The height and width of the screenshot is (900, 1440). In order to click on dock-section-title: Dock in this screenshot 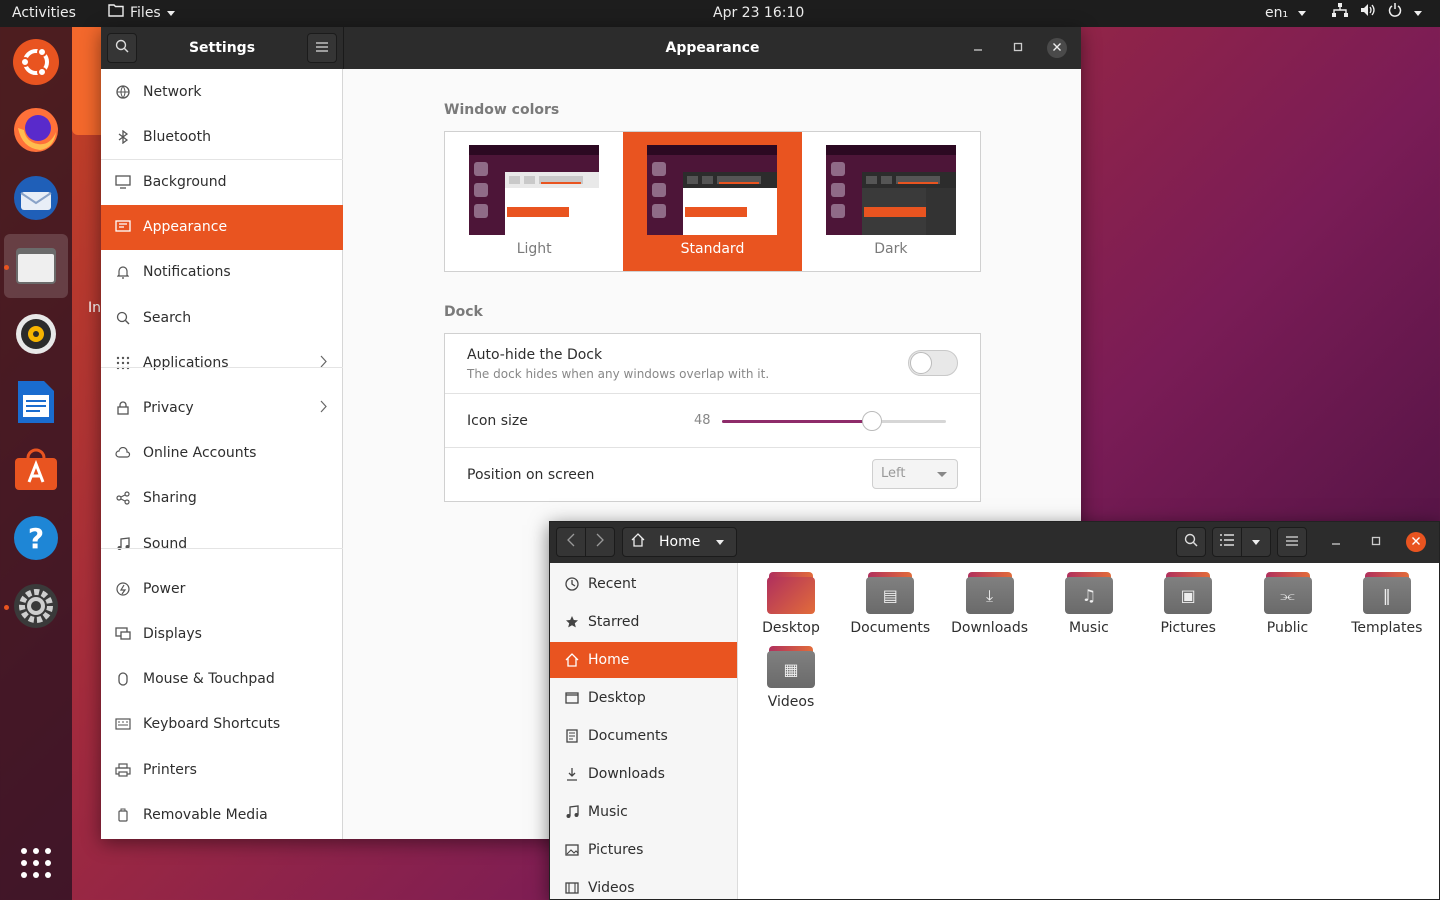, I will do `click(463, 312)`.